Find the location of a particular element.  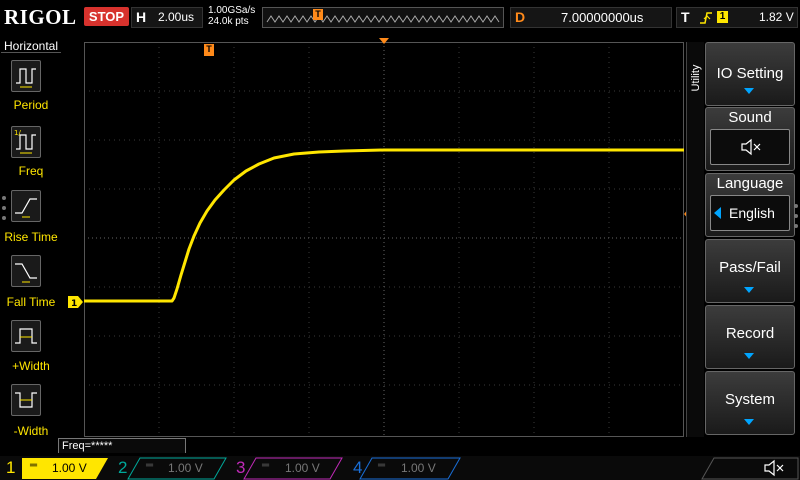

utility-tab: Utility is located at coordinates (695, 239).